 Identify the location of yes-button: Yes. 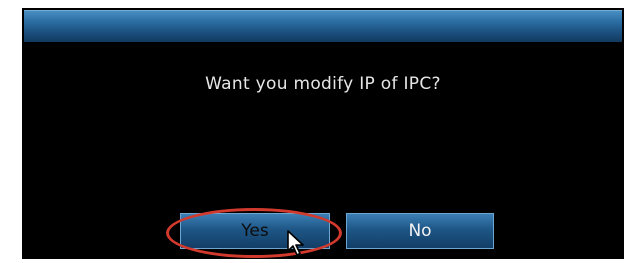
(255, 231).